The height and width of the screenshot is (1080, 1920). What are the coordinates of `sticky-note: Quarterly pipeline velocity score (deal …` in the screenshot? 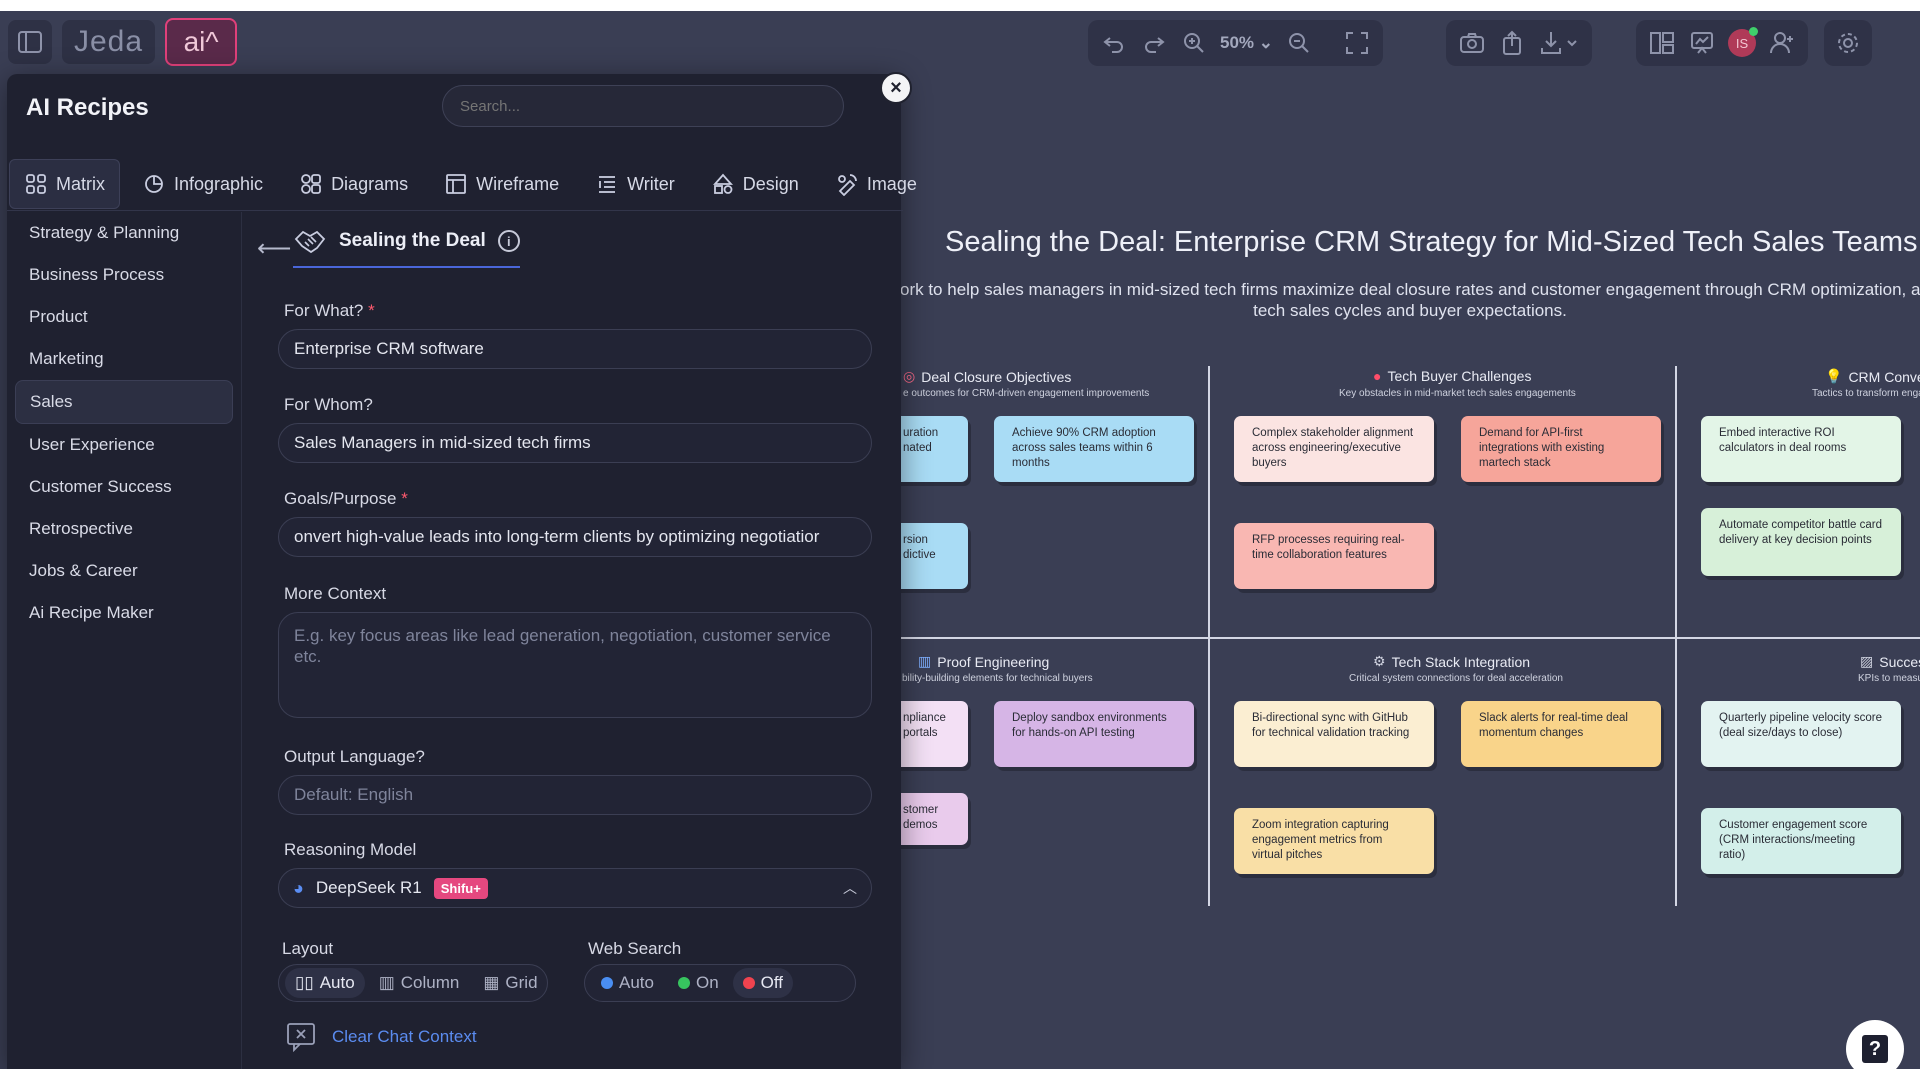 It's located at (1801, 734).